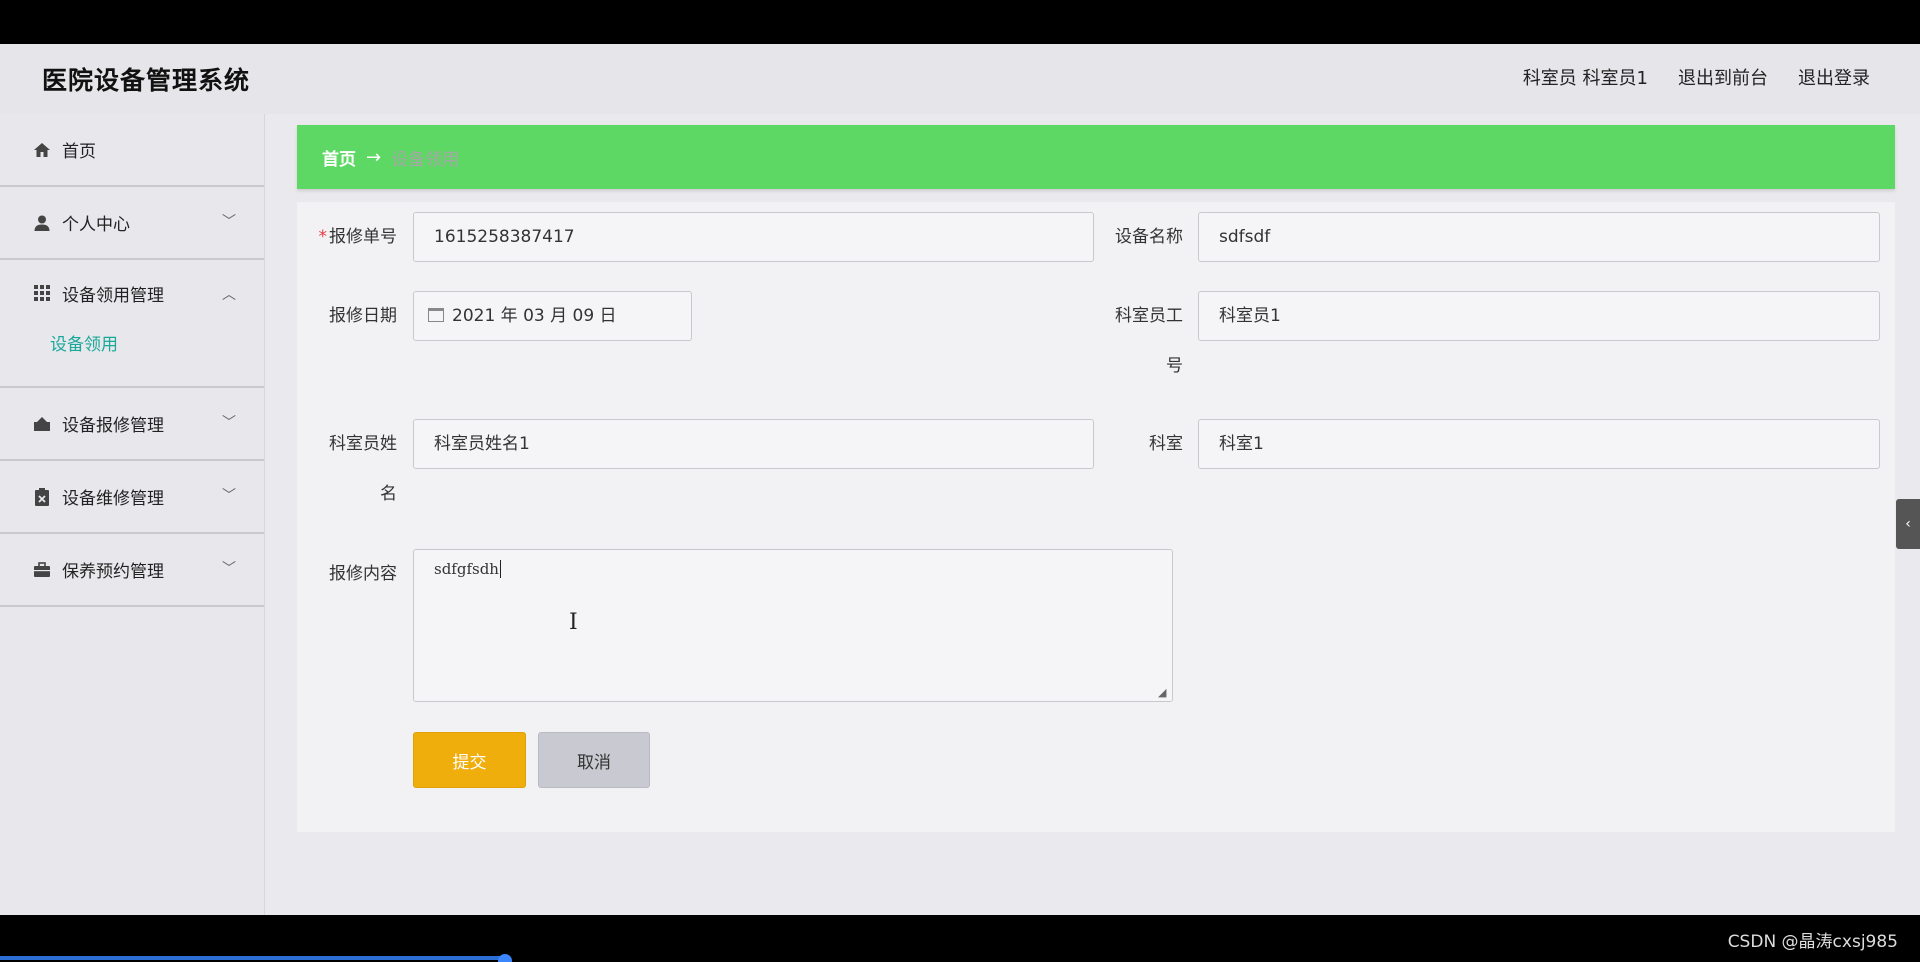 This screenshot has width=1920, height=962. Describe the element at coordinates (500, 569) in the screenshot. I see `text-caret` at that location.